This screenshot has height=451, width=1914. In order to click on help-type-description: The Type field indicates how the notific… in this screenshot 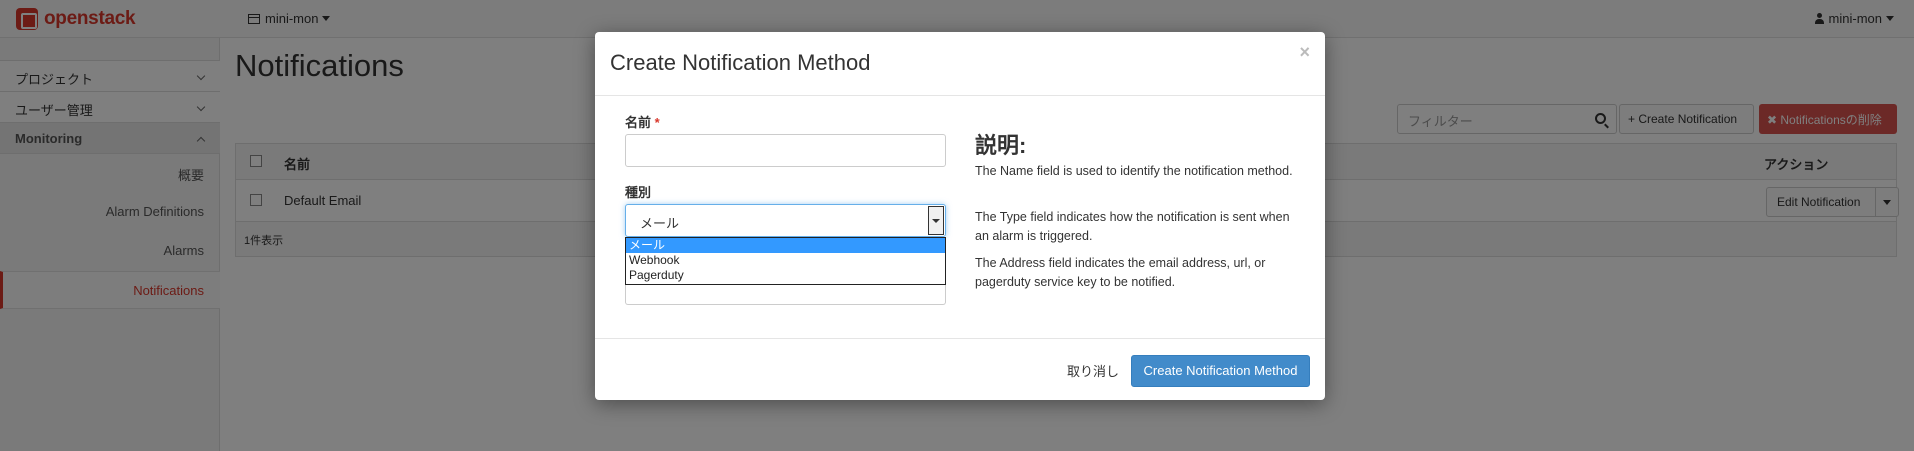, I will do `click(1132, 226)`.